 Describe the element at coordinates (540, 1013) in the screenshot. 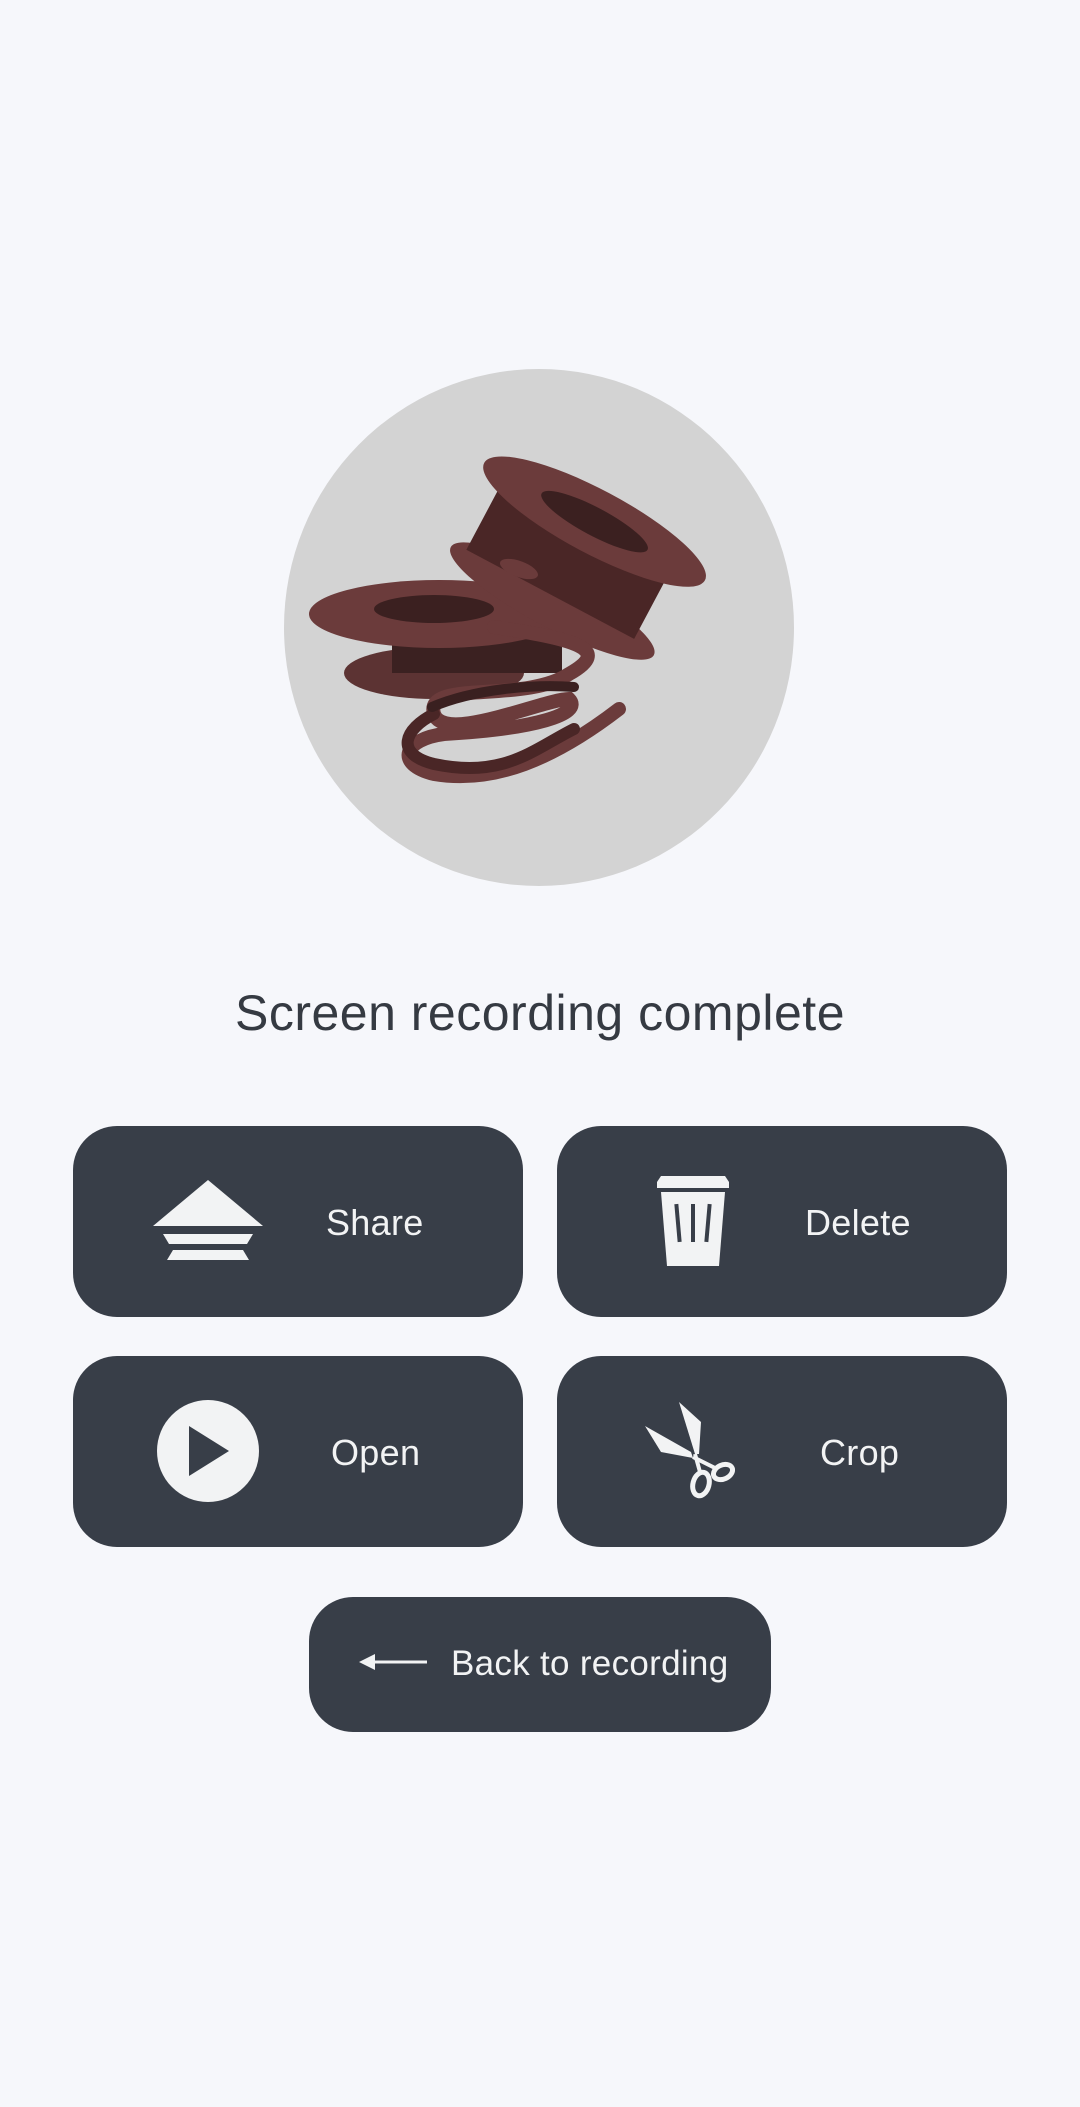

I see `page-title: Screen recording complete` at that location.